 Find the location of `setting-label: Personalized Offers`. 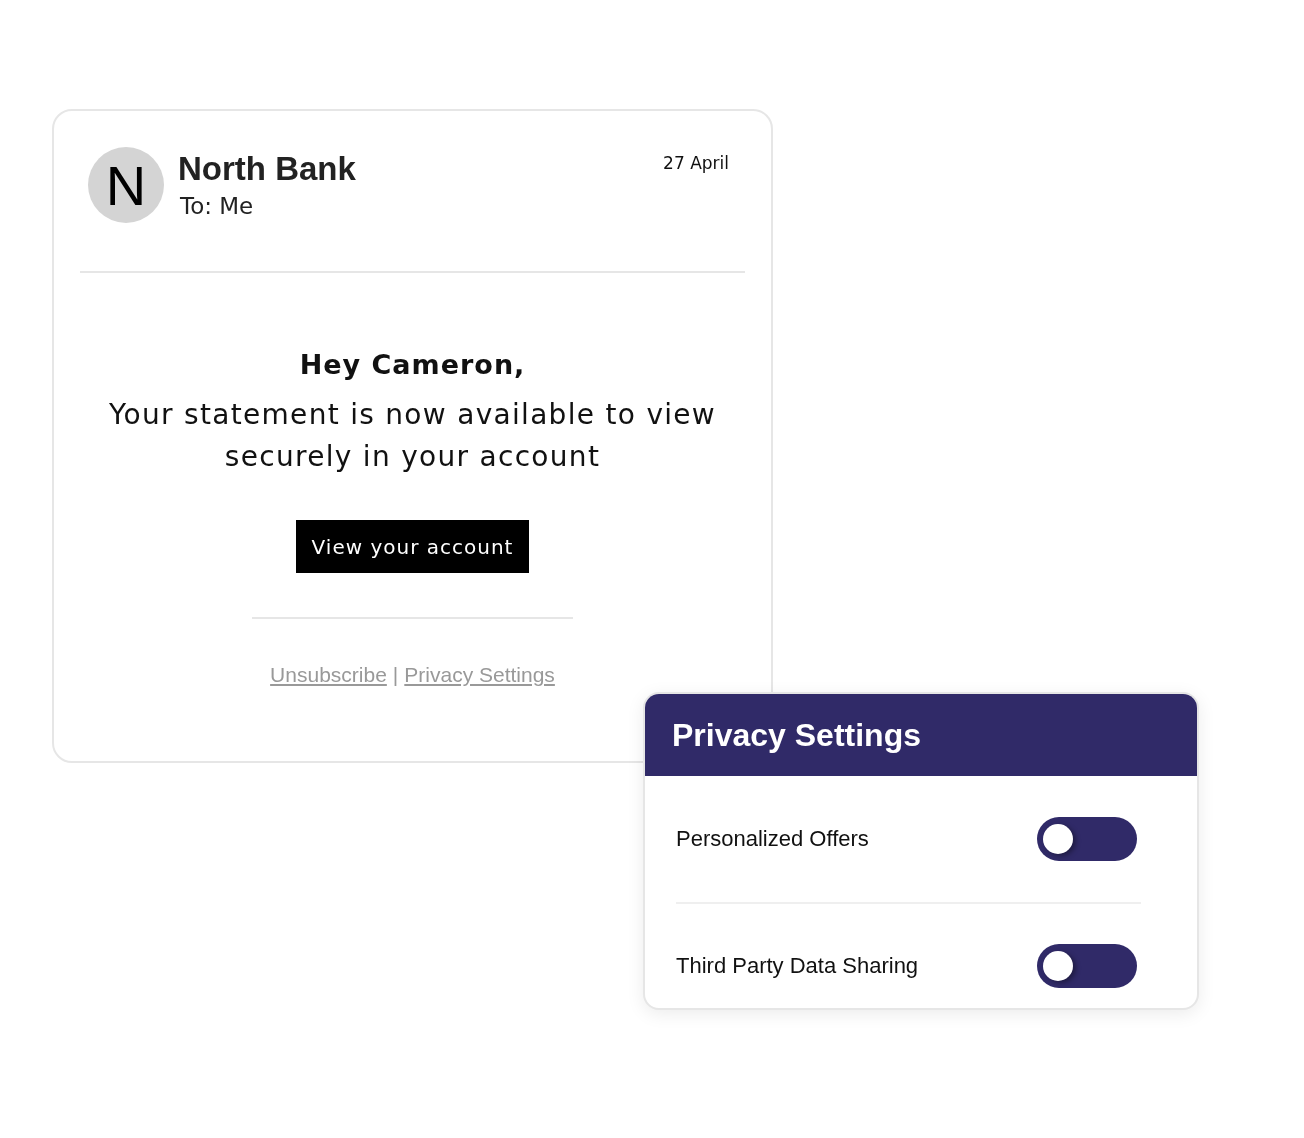

setting-label: Personalized Offers is located at coordinates (772, 839).